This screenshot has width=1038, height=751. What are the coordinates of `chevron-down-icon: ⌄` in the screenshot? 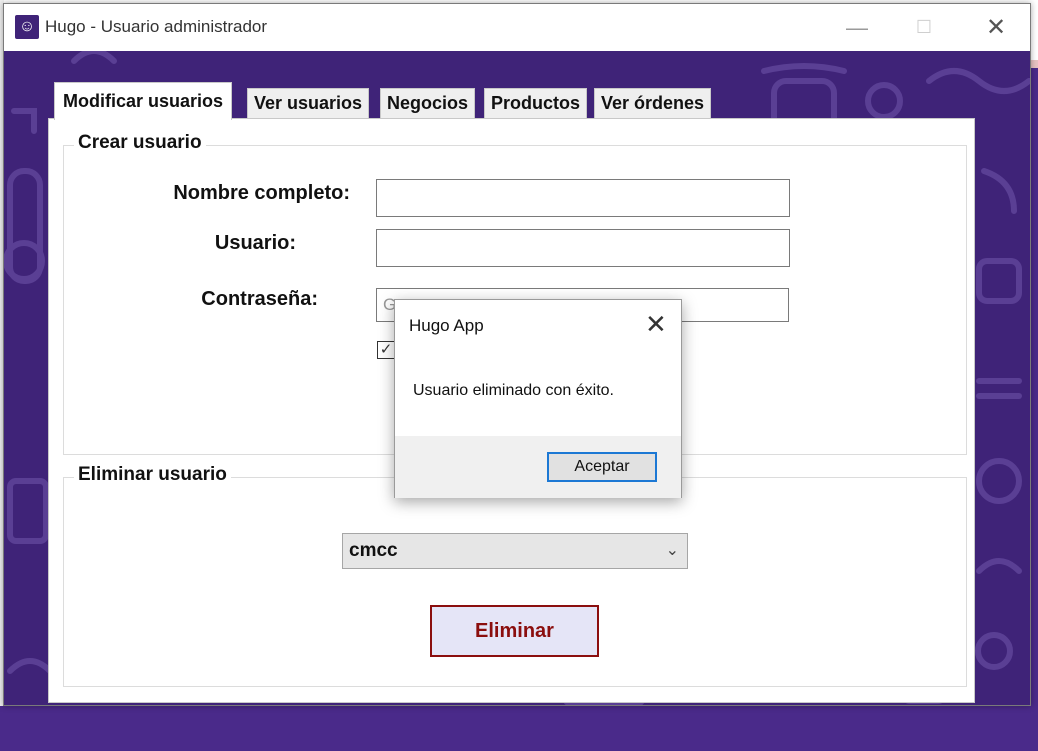 It's located at (672, 550).